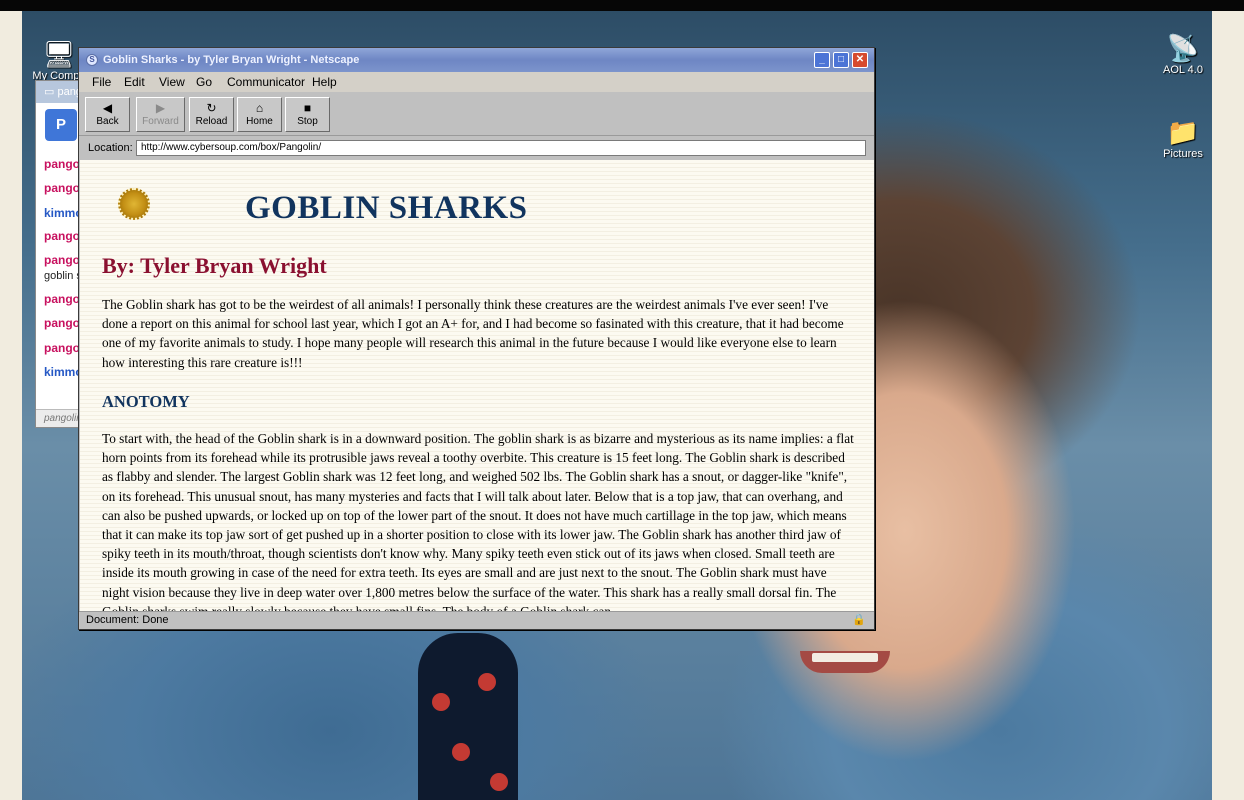 Image resolution: width=1244 pixels, height=800 pixels. Describe the element at coordinates (214, 265) in the screenshot. I see `byline: By: Tyler Bryan Wright` at that location.